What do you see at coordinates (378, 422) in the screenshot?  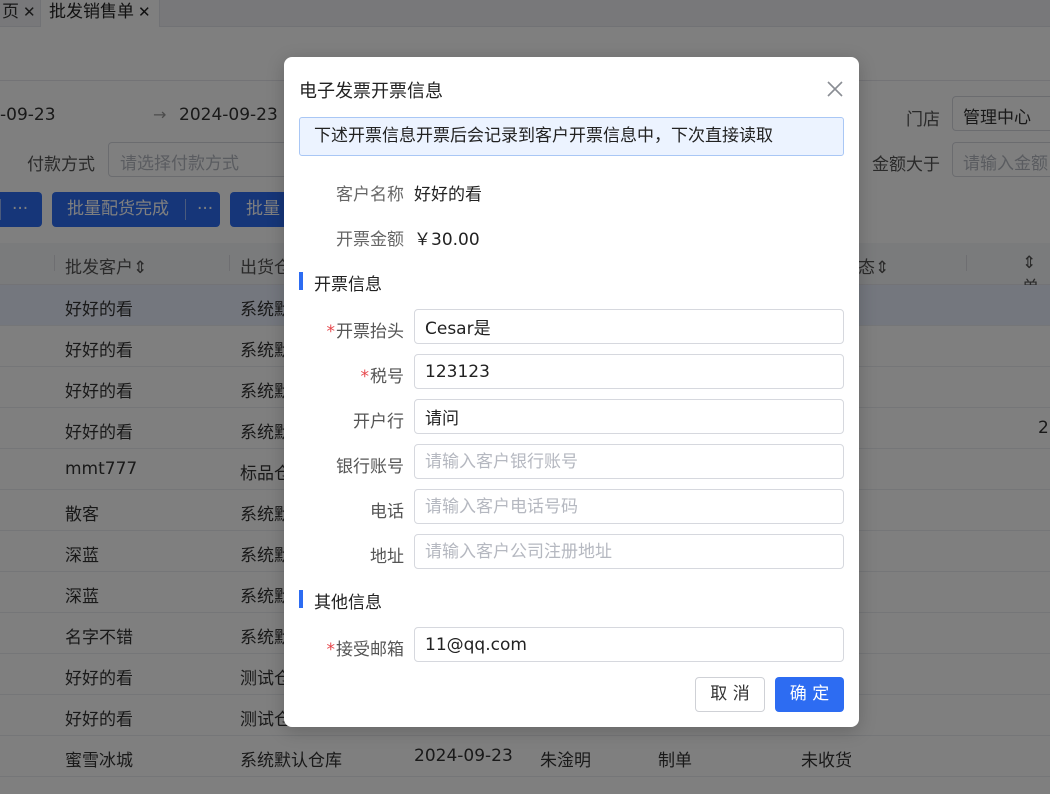 I see `bank-label: 开户行` at bounding box center [378, 422].